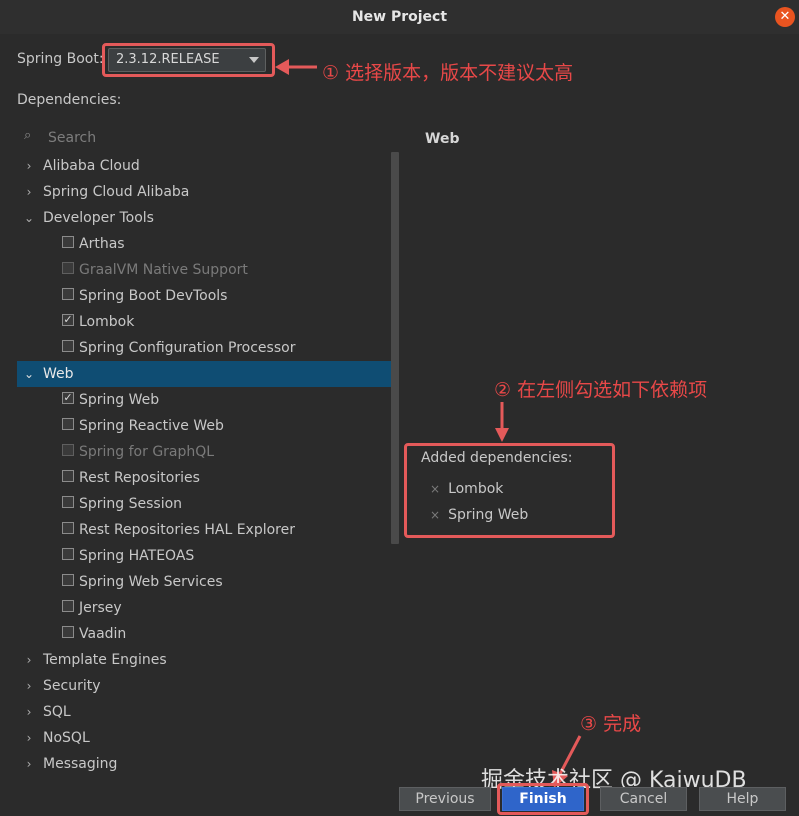 This screenshot has height=816, width=799. I want to click on dependency-lombok: ✓ Lombok, so click(208, 322).